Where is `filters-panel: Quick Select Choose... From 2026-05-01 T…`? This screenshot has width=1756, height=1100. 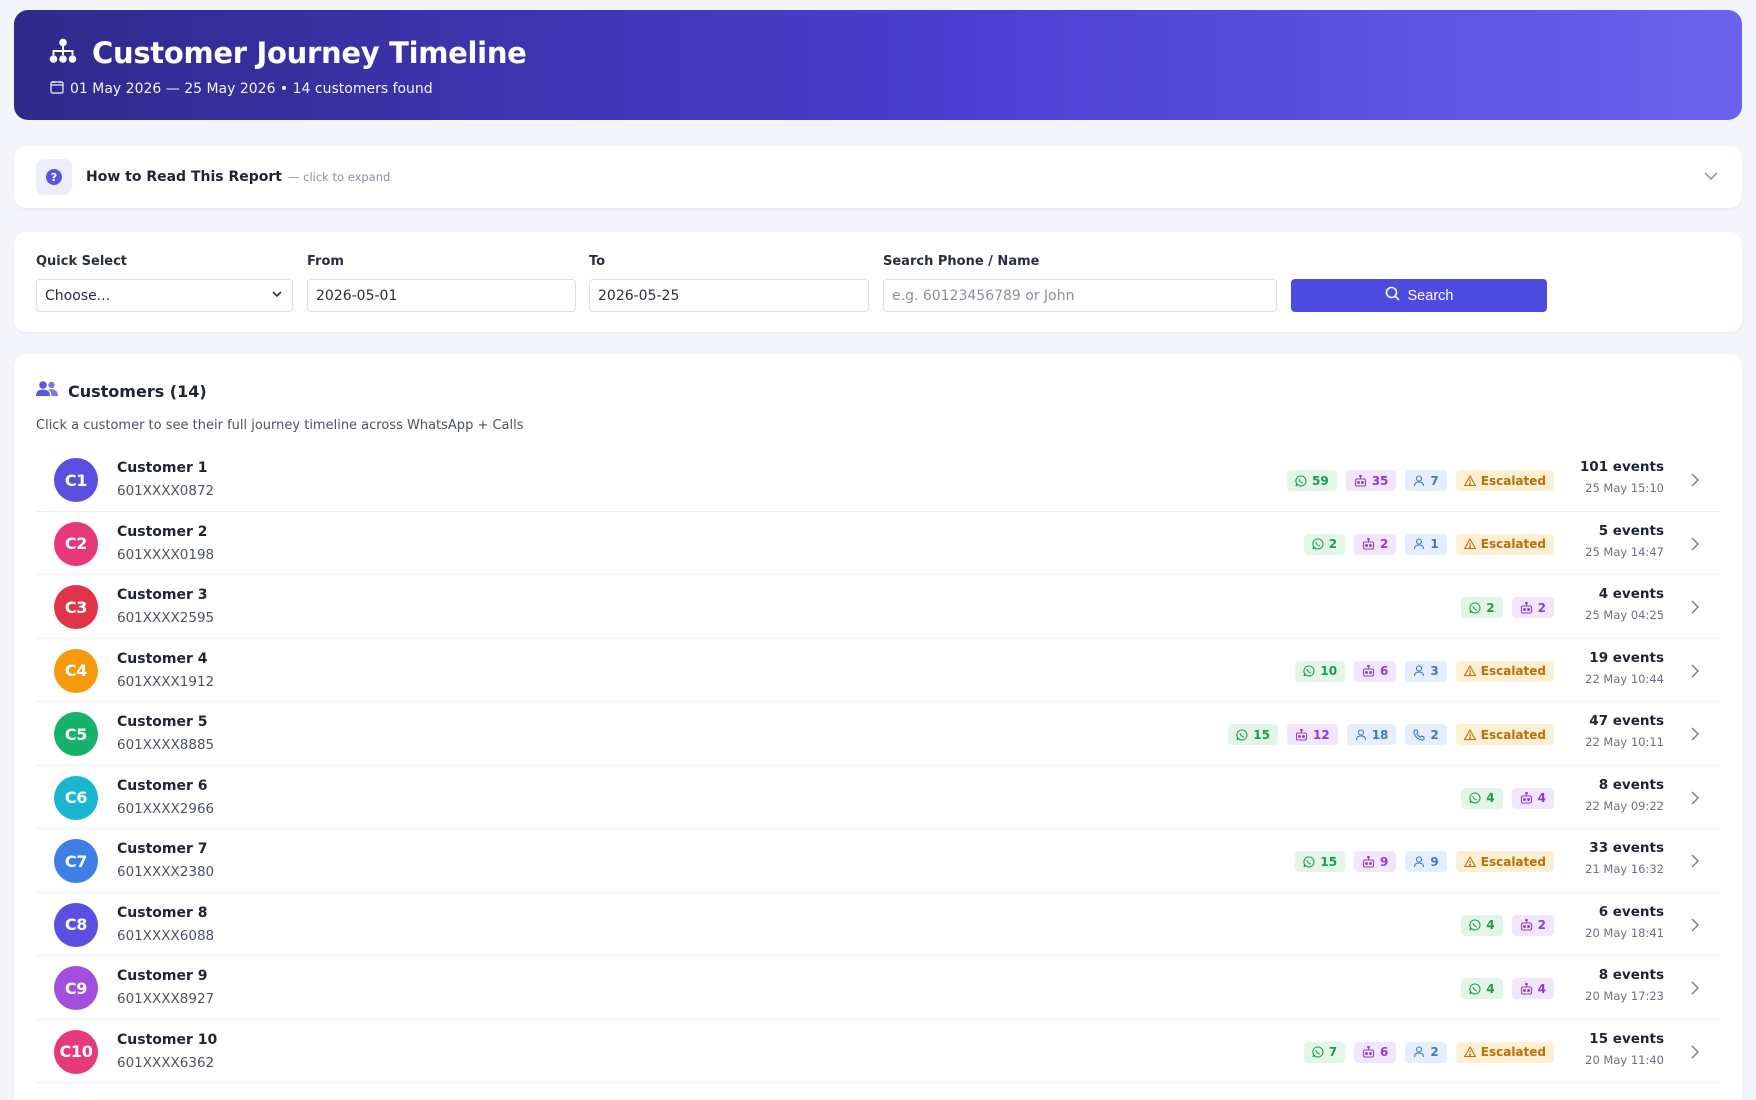 filters-panel: Quick Select Choose... From 2026-05-01 T… is located at coordinates (878, 282).